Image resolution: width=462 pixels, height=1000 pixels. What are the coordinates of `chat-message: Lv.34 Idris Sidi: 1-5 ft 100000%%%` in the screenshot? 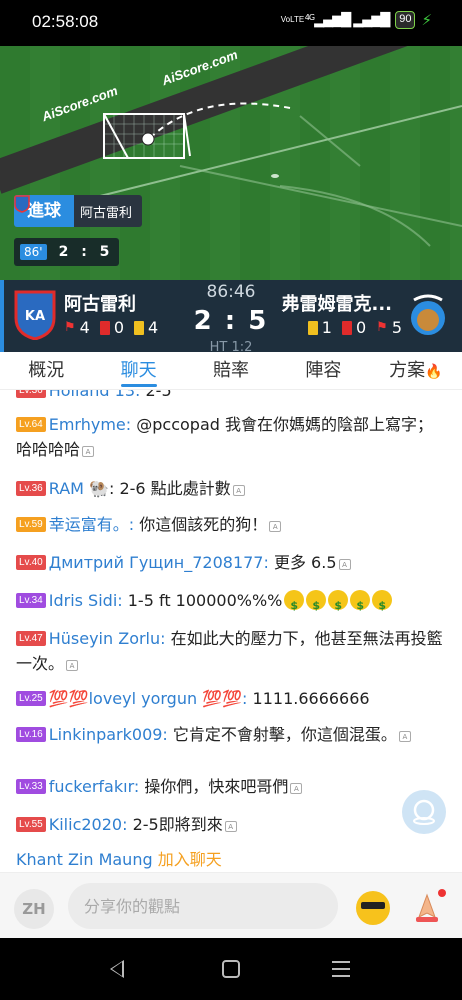 It's located at (231, 603).